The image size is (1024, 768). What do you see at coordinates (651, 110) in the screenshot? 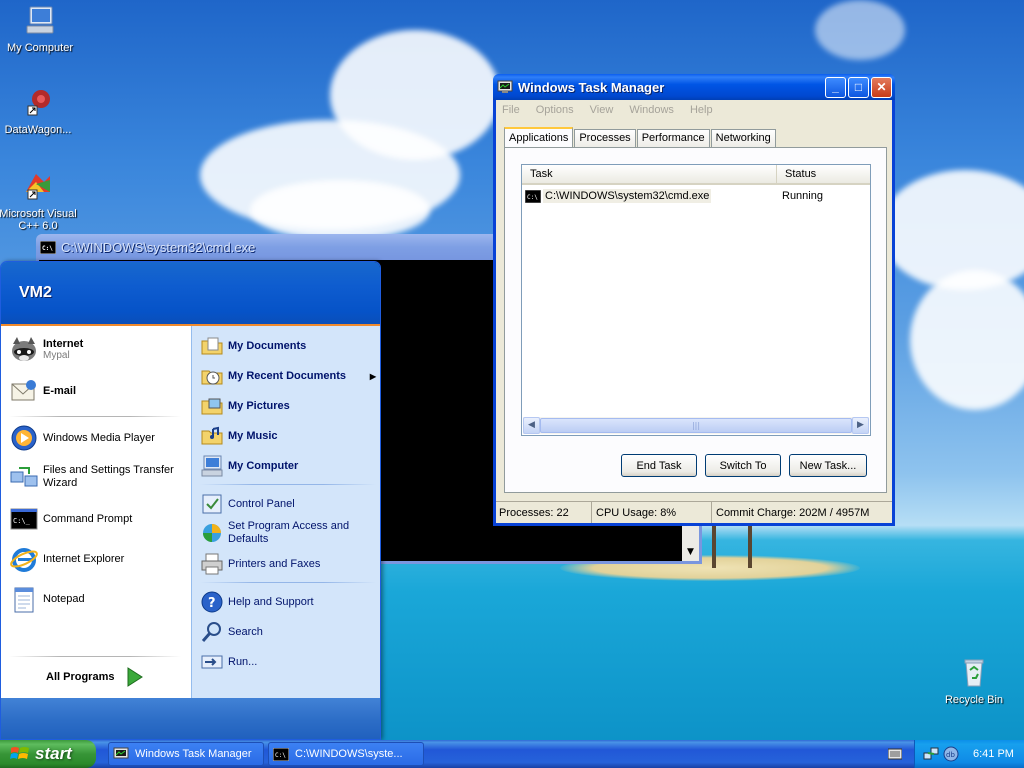
I see `menu-windows: Windows` at bounding box center [651, 110].